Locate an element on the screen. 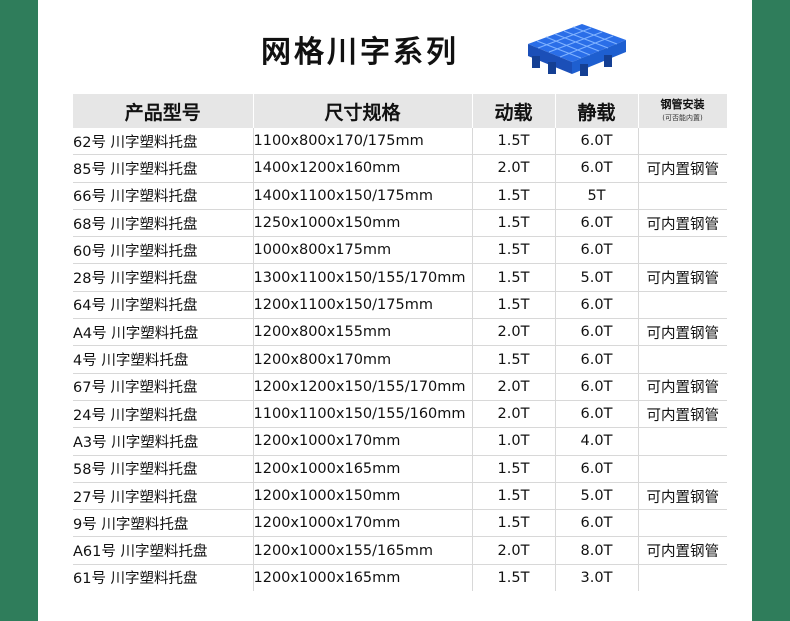  col-header-dynamic-load: 动载 is located at coordinates (514, 111).